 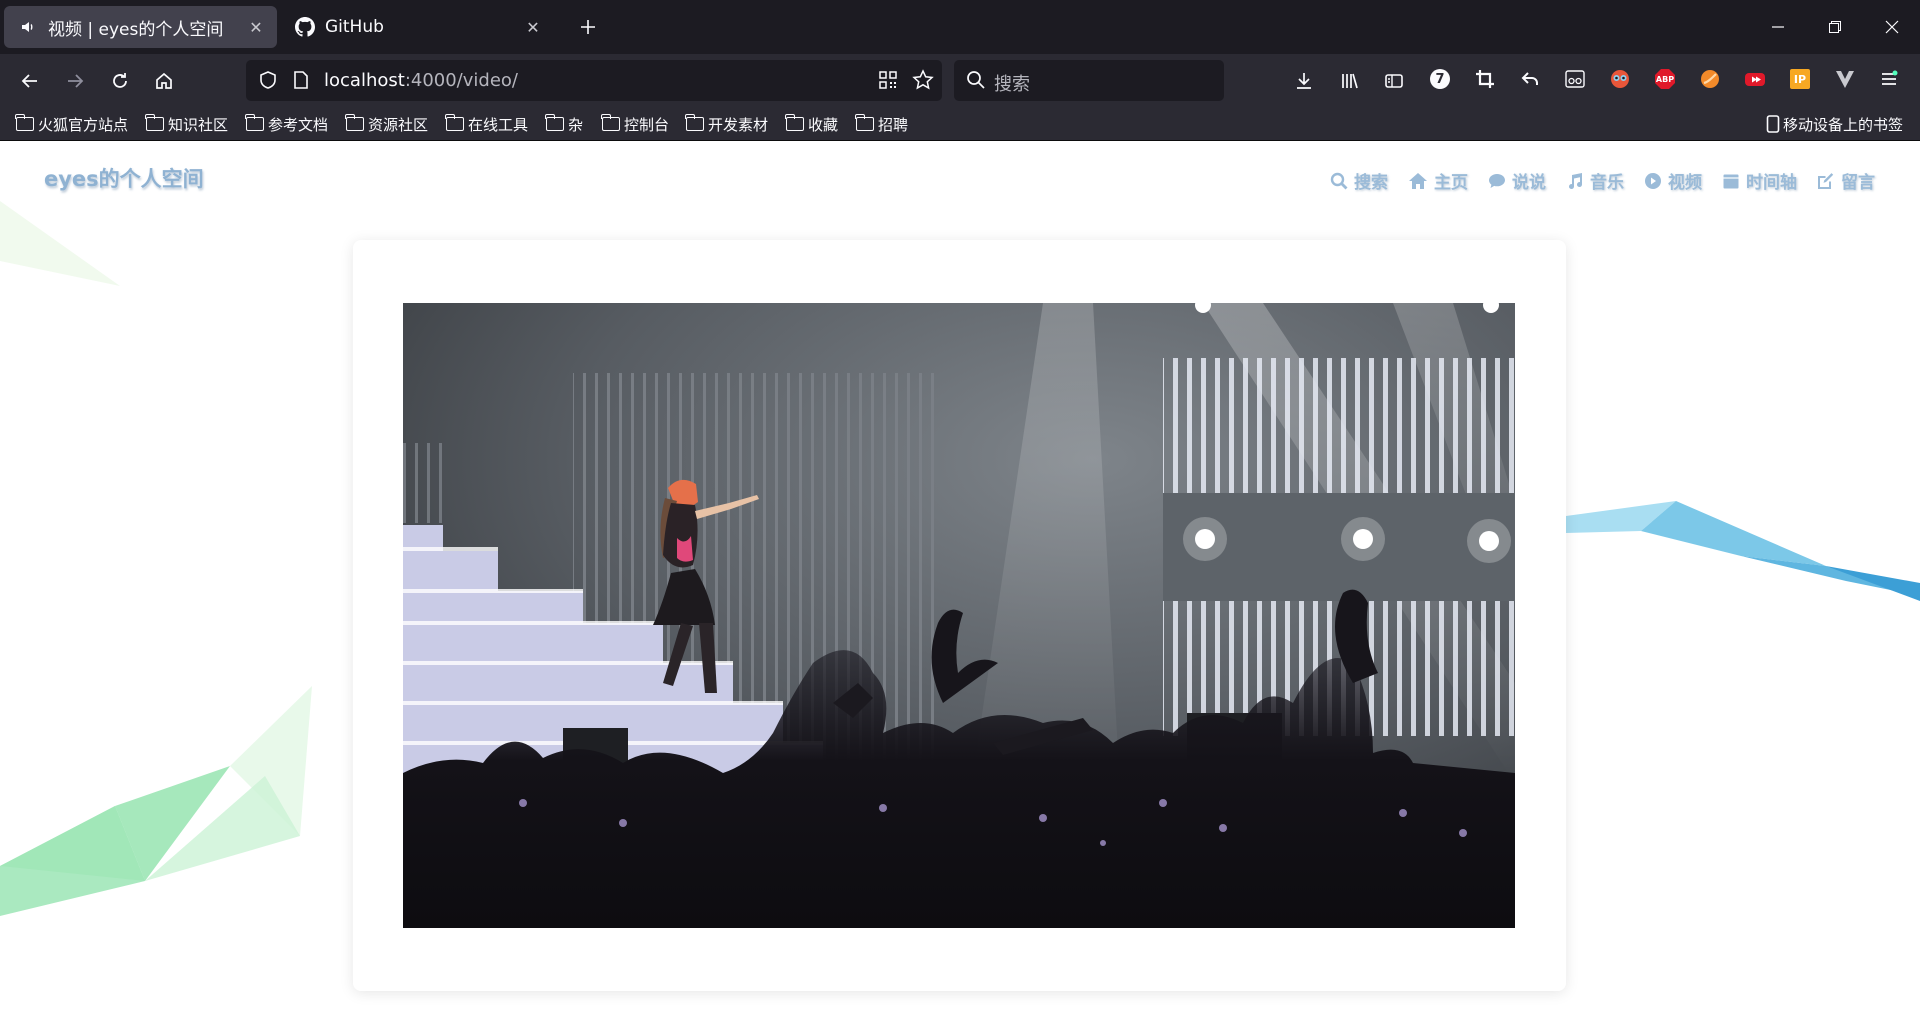 What do you see at coordinates (354, 27) in the screenshot?
I see `tab-title: GitHub` at bounding box center [354, 27].